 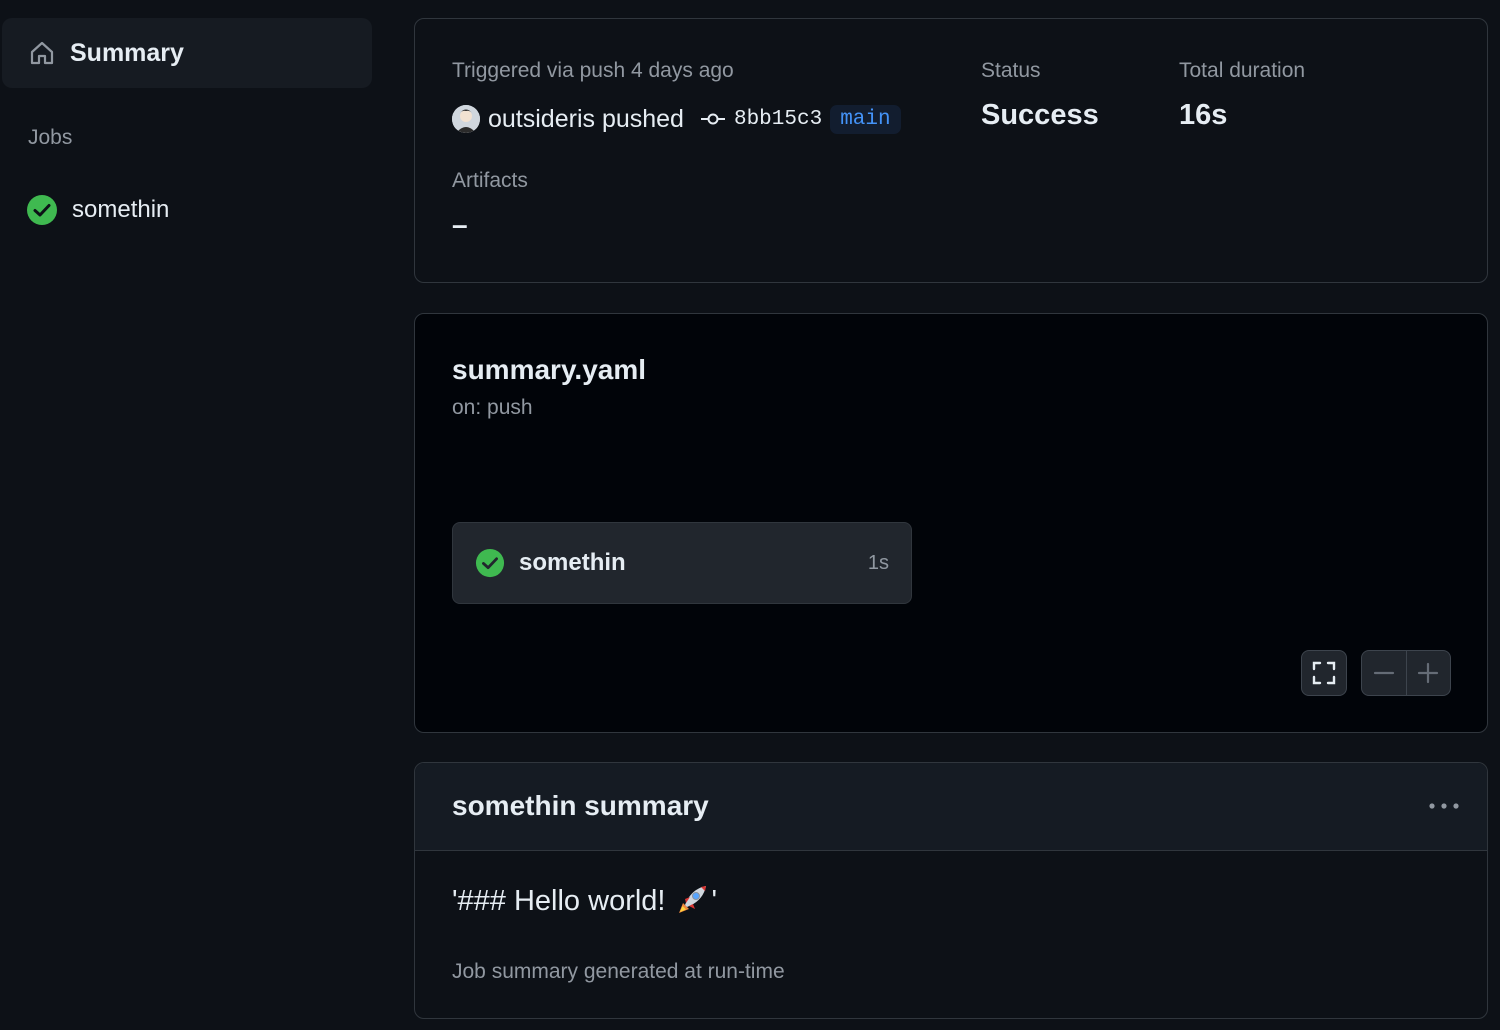 What do you see at coordinates (878, 562) in the screenshot?
I see `job-node-duration: 1s` at bounding box center [878, 562].